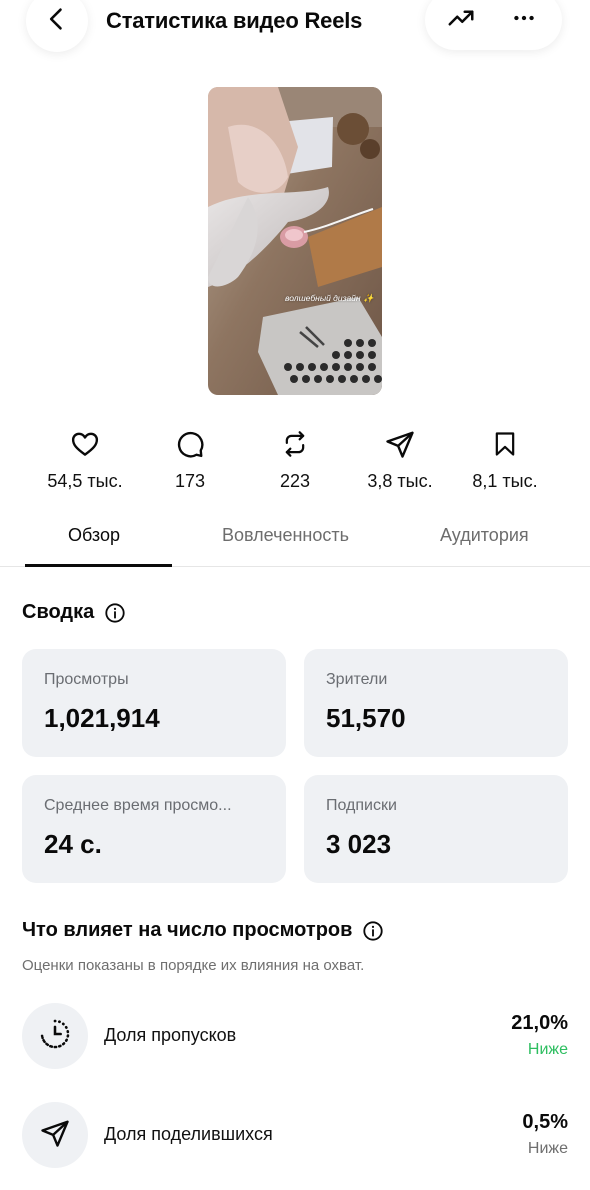  What do you see at coordinates (505, 481) in the screenshot?
I see `stat-value: 8,1 тыс.` at bounding box center [505, 481].